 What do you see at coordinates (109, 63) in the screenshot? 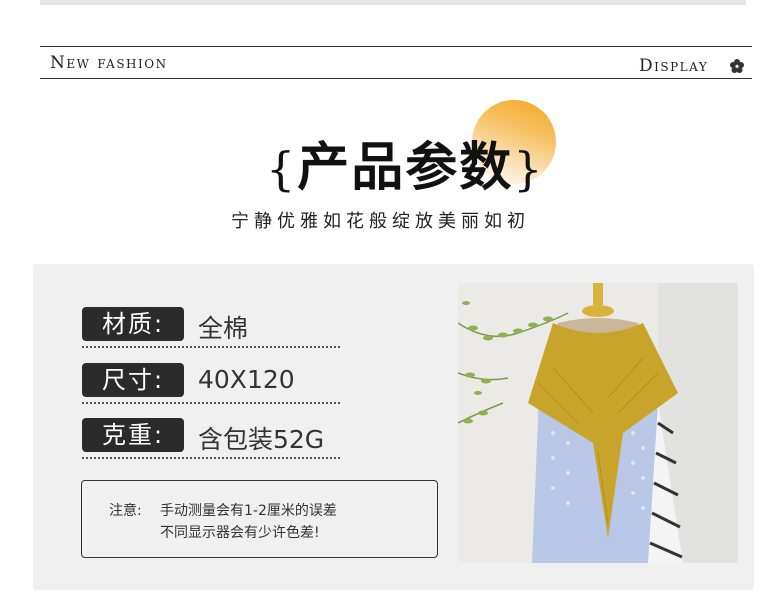
I see `banner-left-text: New fashion` at bounding box center [109, 63].